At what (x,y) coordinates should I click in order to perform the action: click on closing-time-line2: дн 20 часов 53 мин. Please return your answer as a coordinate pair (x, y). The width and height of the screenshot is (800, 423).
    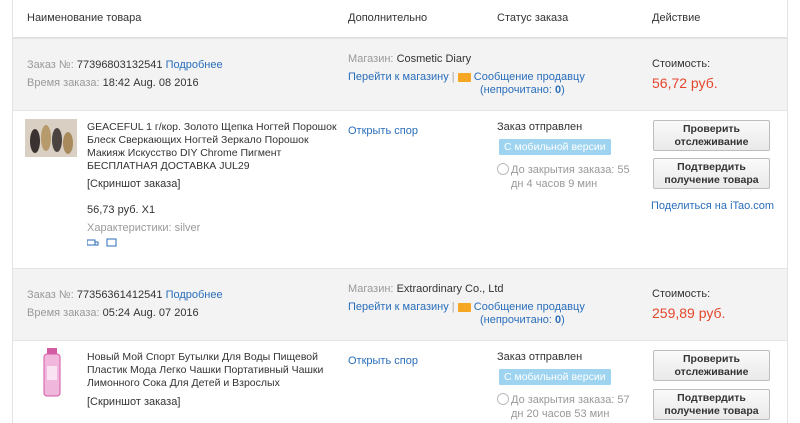
    Looking at the image, I should click on (560, 414).